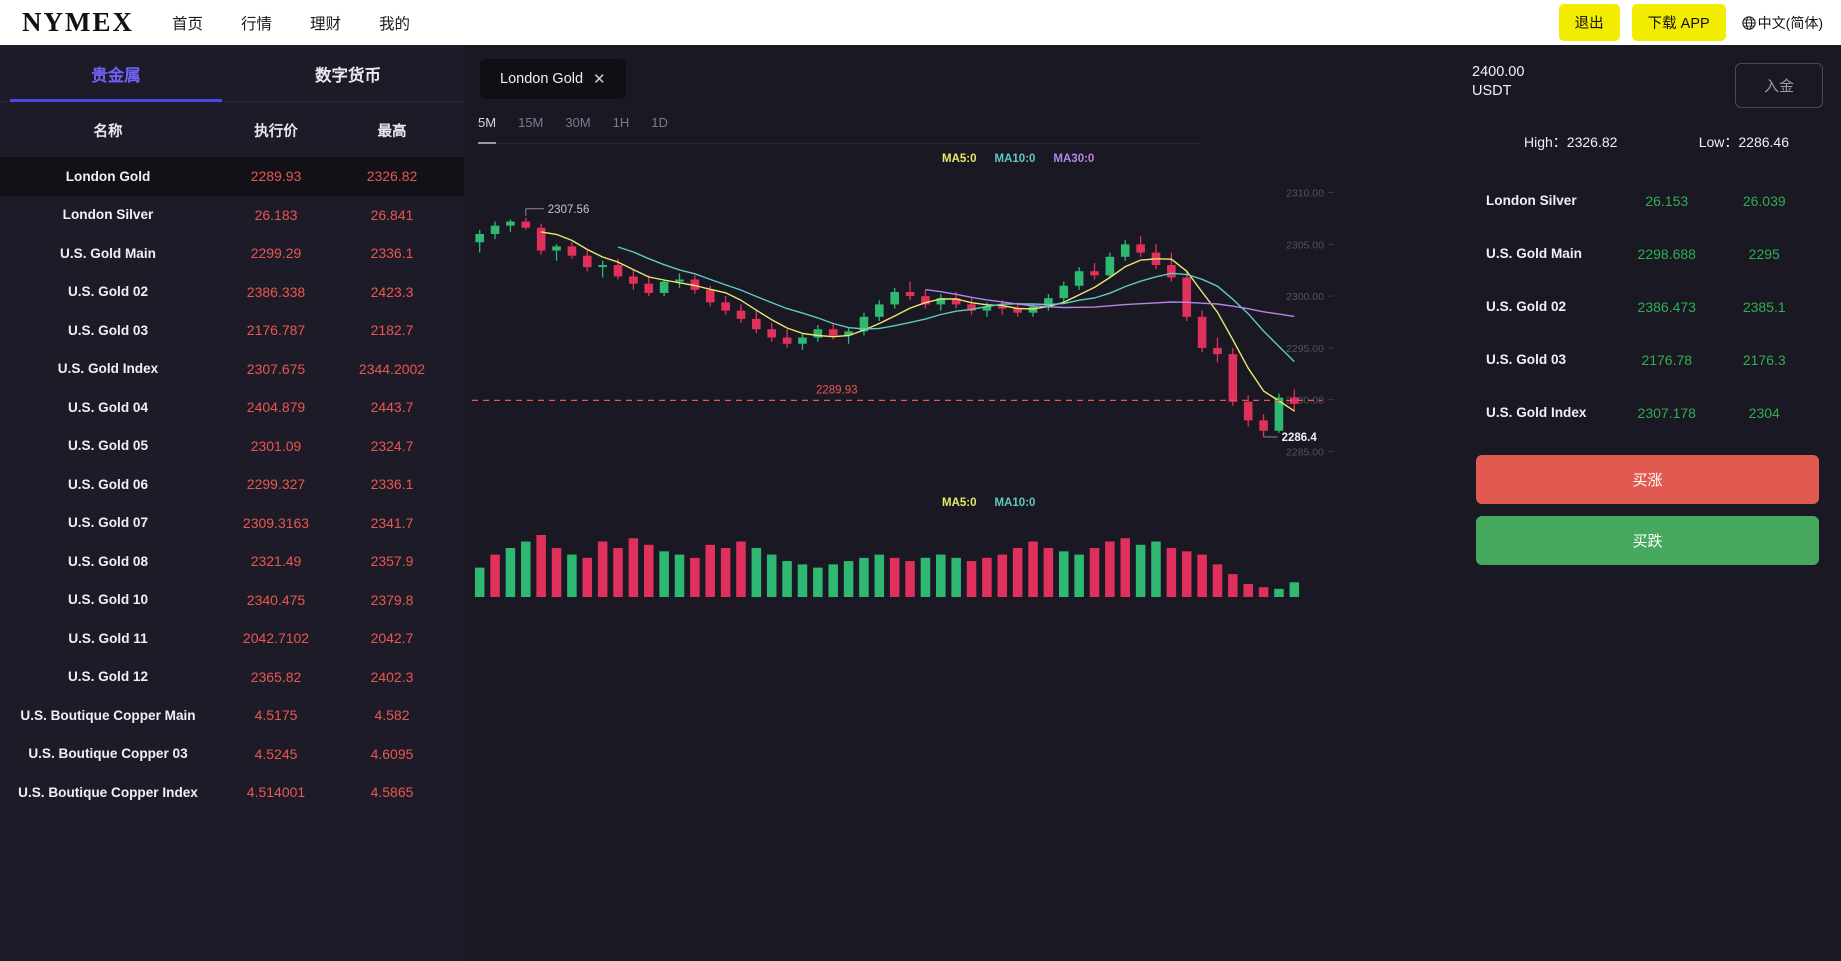 Image resolution: width=1841 pixels, height=961 pixels. Describe the element at coordinates (1764, 200) in the screenshot. I see `quote-ask: 26.039` at that location.